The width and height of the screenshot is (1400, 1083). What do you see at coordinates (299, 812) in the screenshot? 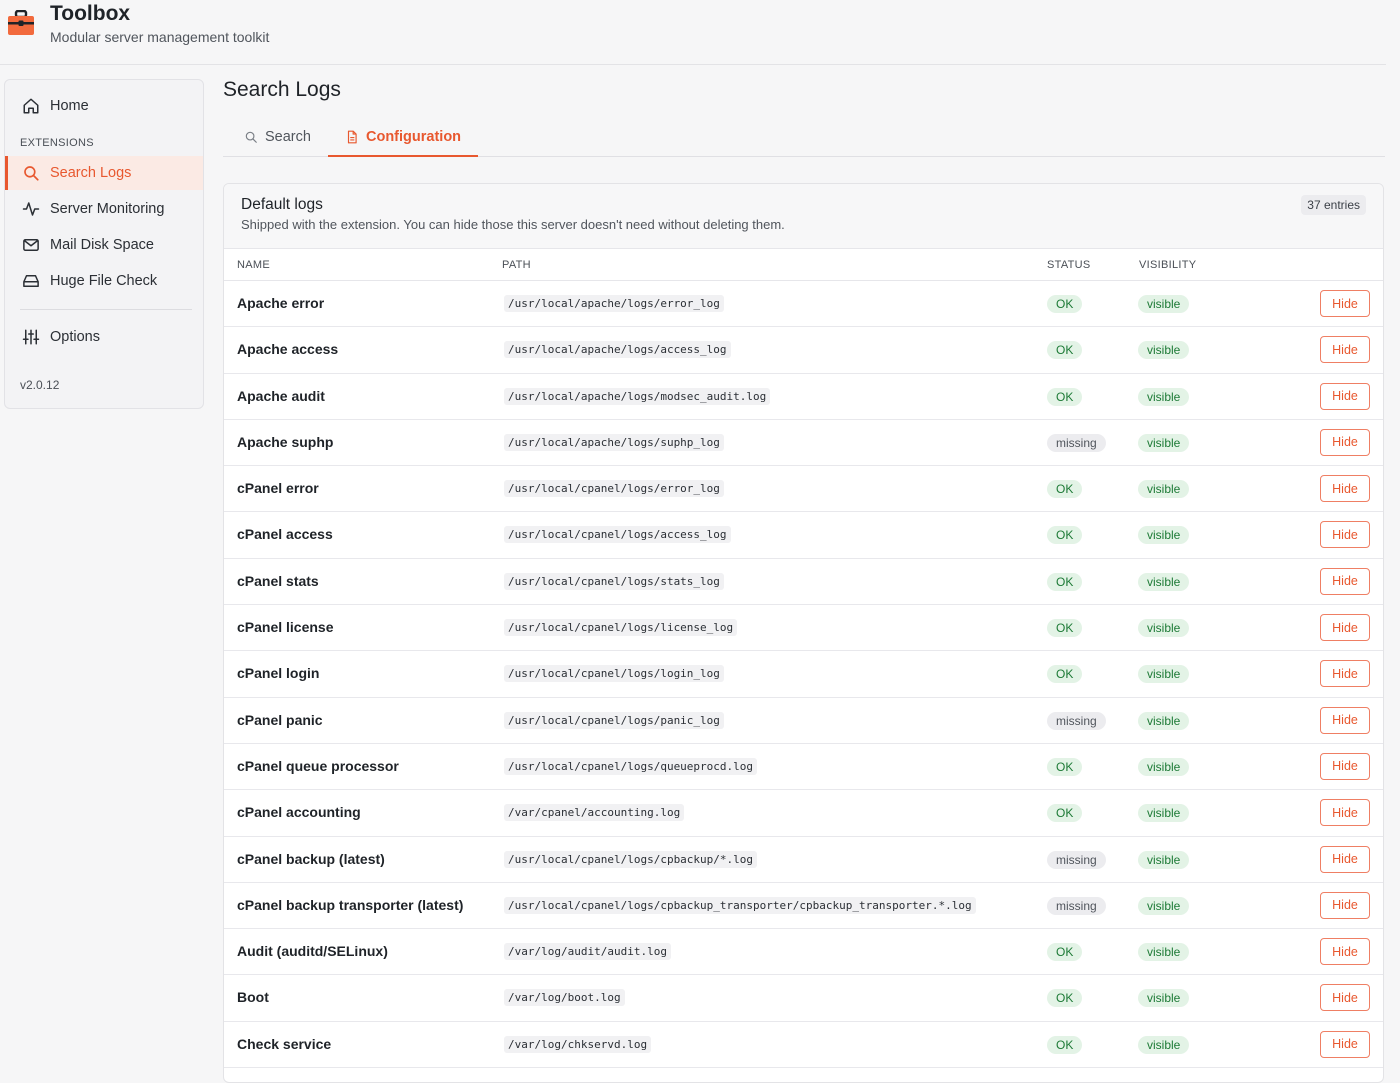
I see `log-name: cPanel accounting` at bounding box center [299, 812].